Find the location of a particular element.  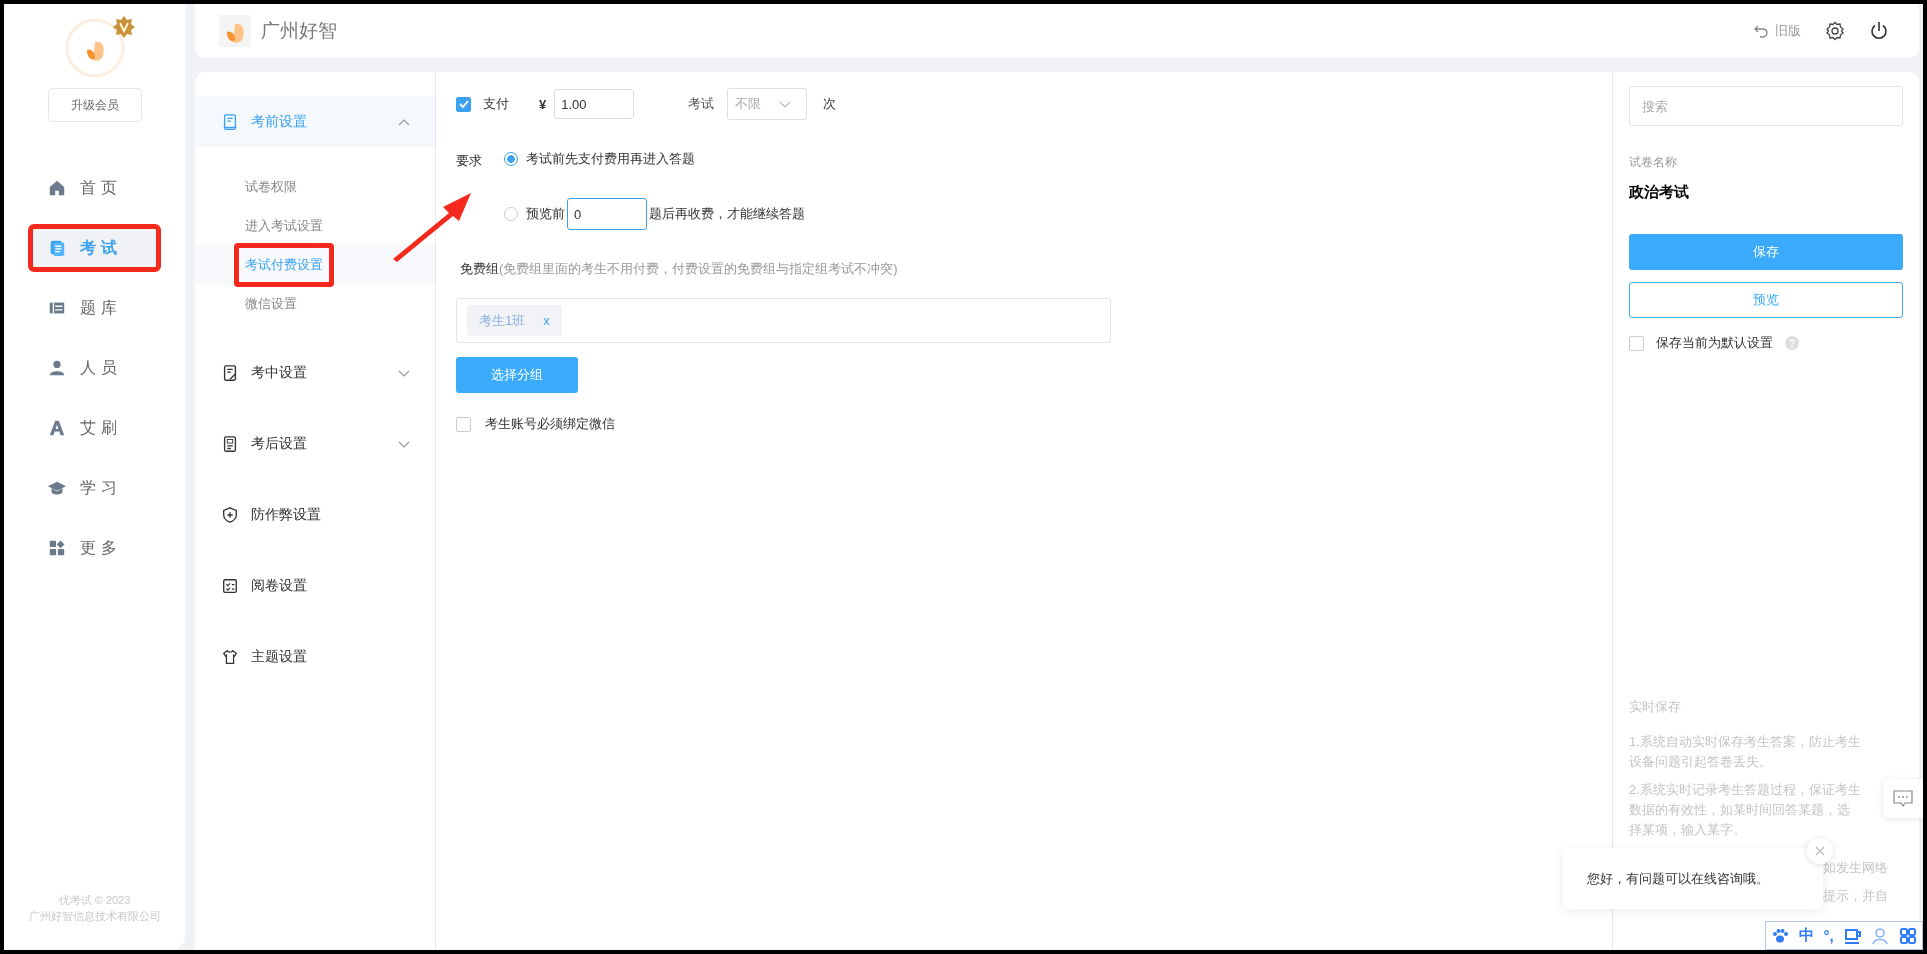

settings-group: 考后设置 is located at coordinates (315, 443).